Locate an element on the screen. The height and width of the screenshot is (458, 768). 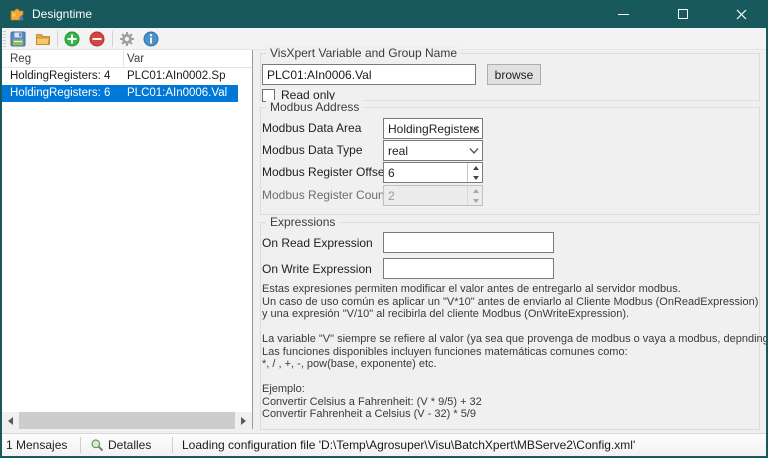
cell-var: PLC01:AIn0006.Val is located at coordinates (177, 93).